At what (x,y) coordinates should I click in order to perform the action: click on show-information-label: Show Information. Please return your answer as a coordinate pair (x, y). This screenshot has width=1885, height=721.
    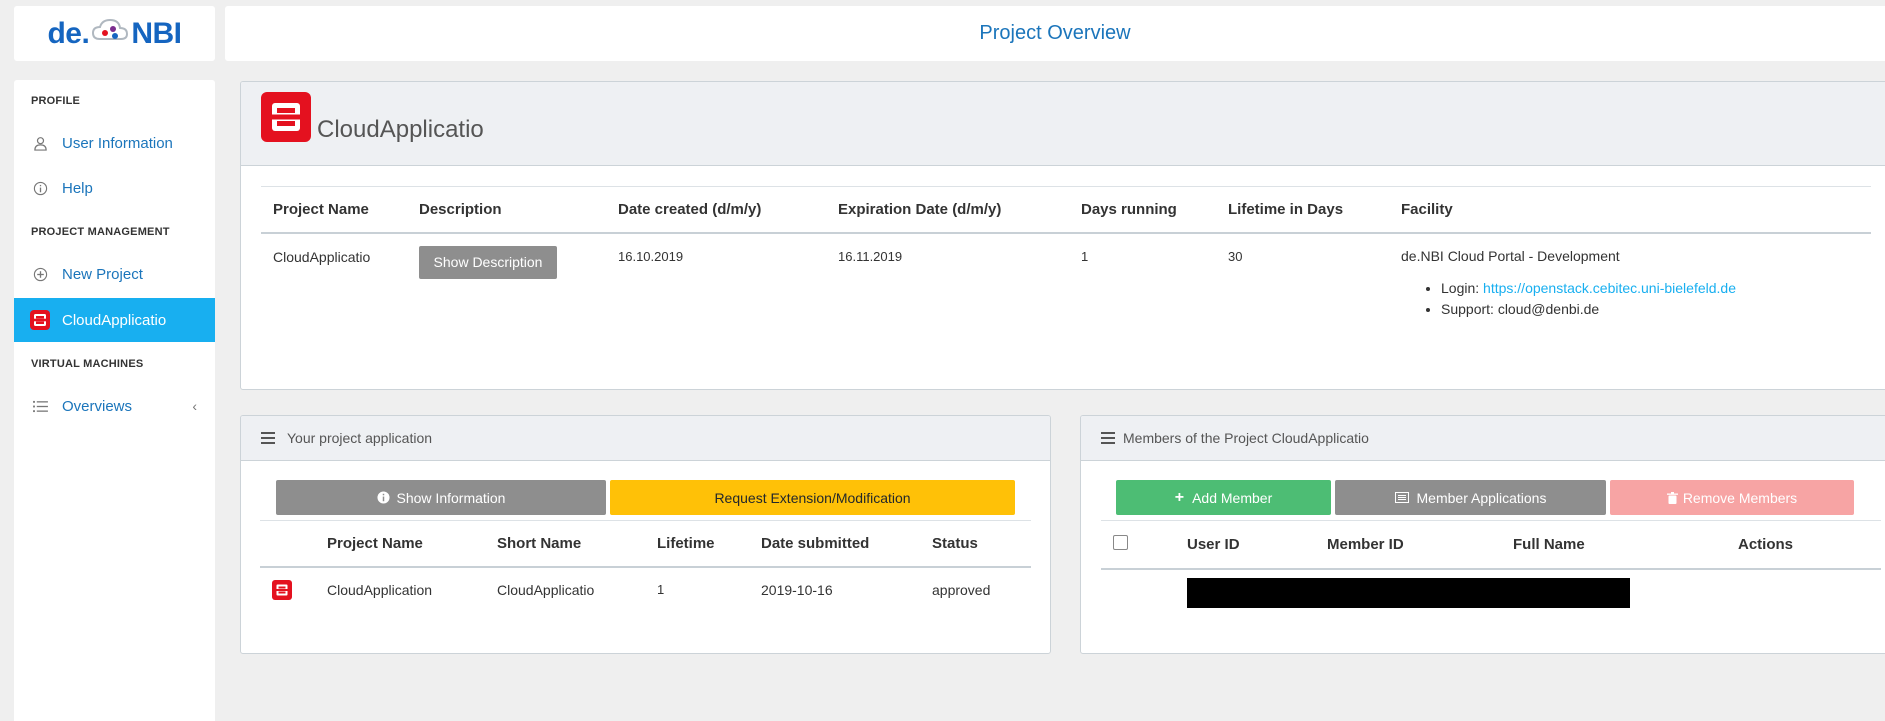
    Looking at the image, I should click on (451, 497).